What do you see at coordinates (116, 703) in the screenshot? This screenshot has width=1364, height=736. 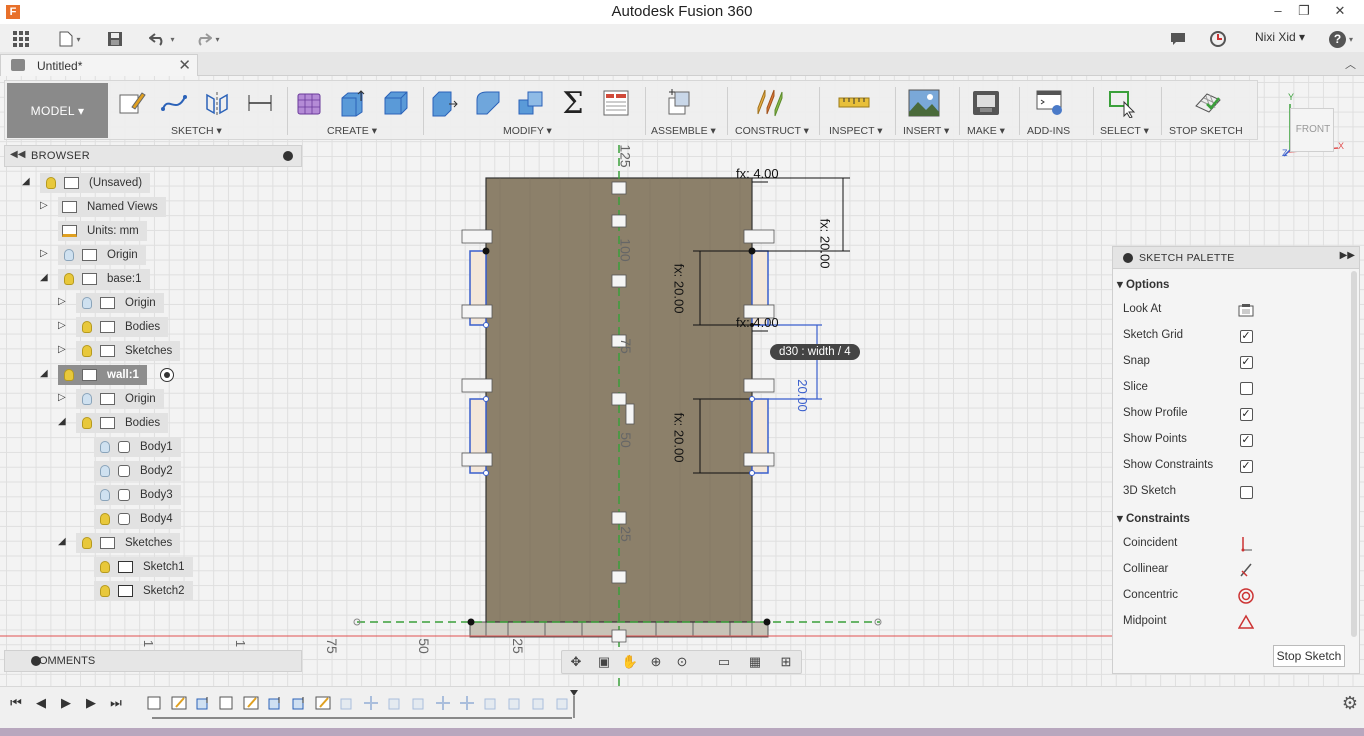 I see `timeline-last-icon: ⏭` at bounding box center [116, 703].